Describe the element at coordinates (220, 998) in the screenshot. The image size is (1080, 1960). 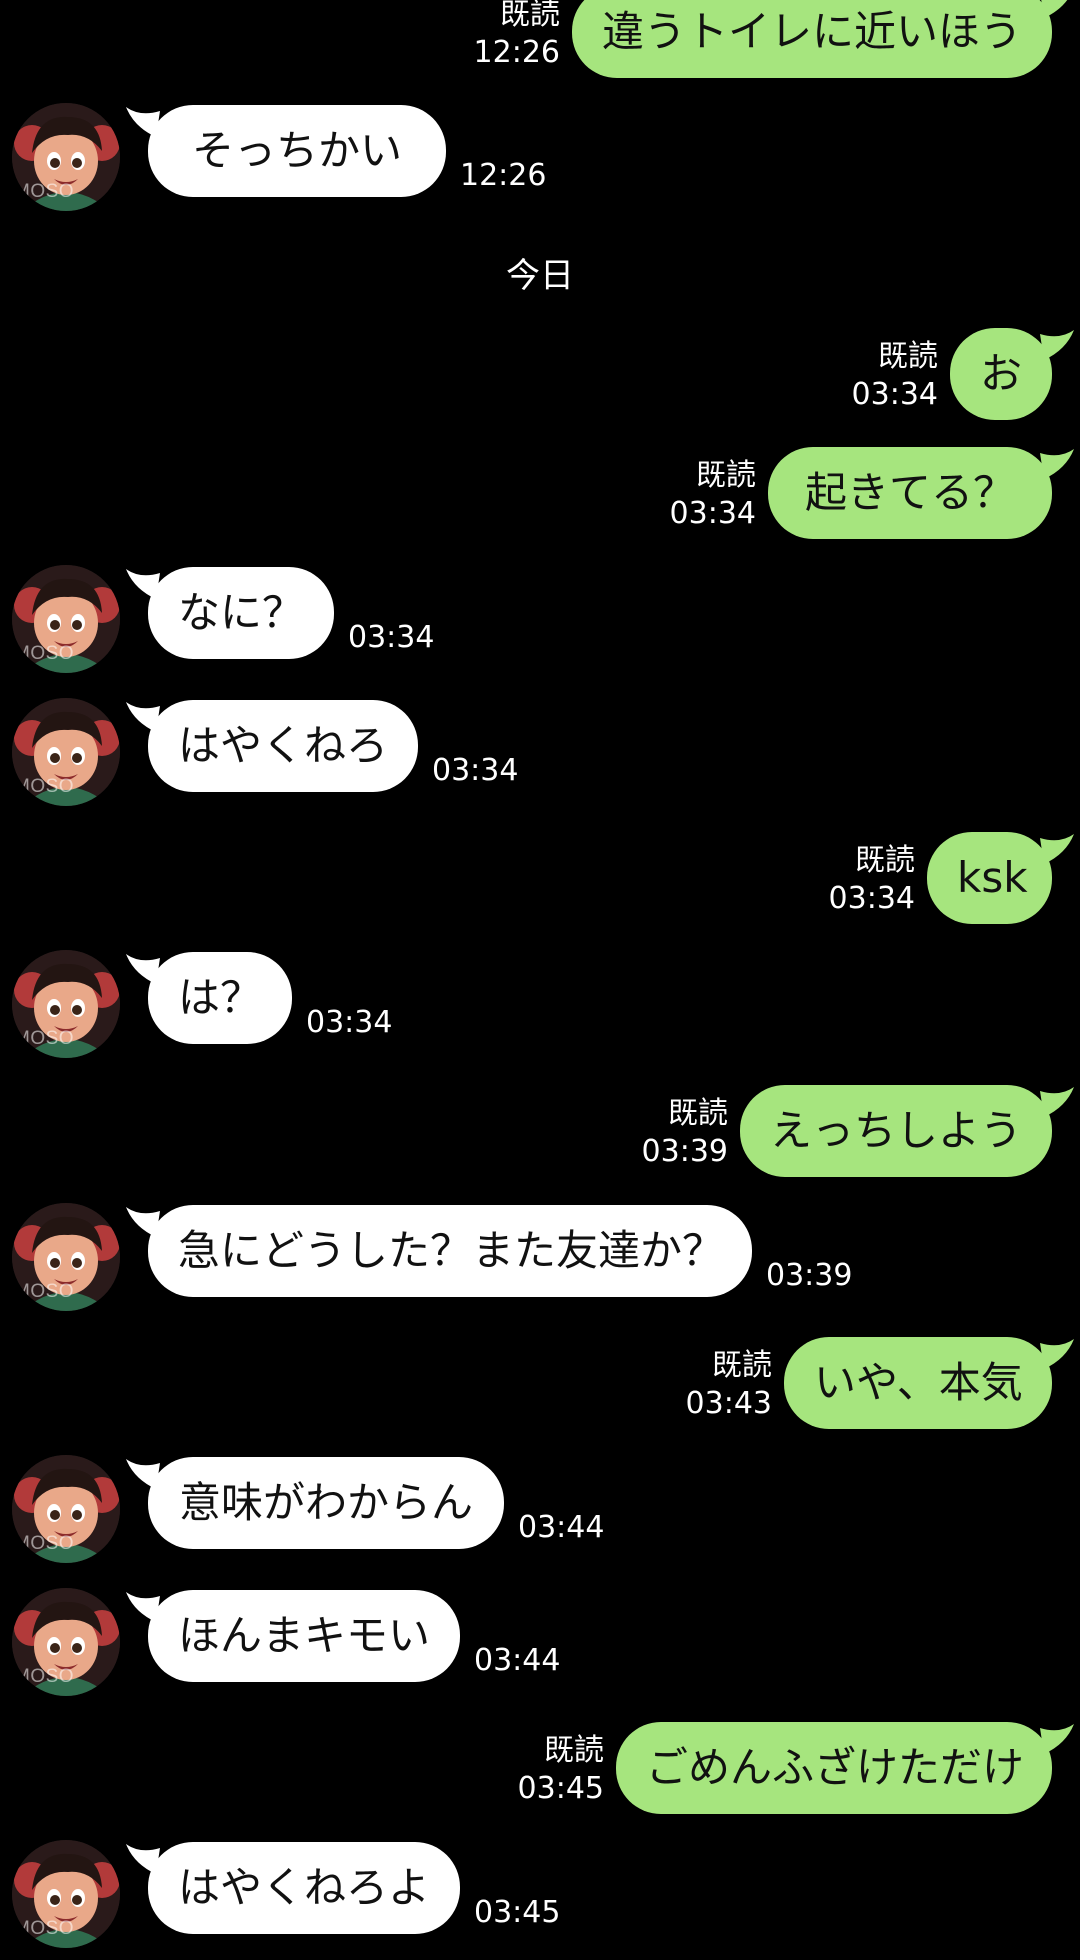
I see `message-bubble: は？` at that location.